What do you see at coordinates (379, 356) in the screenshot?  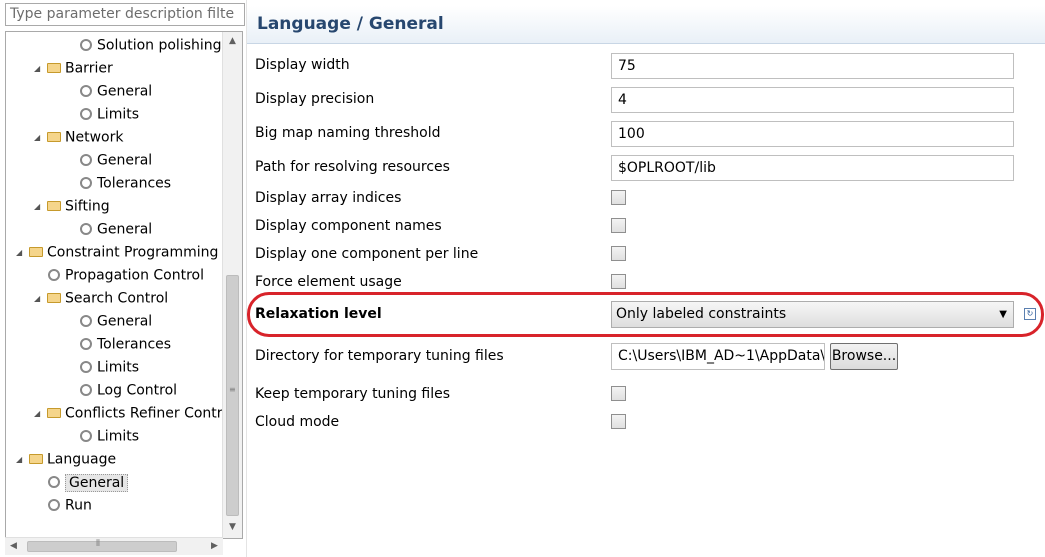 I see `temp-dir-label: Directory for temporary tuning files` at bounding box center [379, 356].